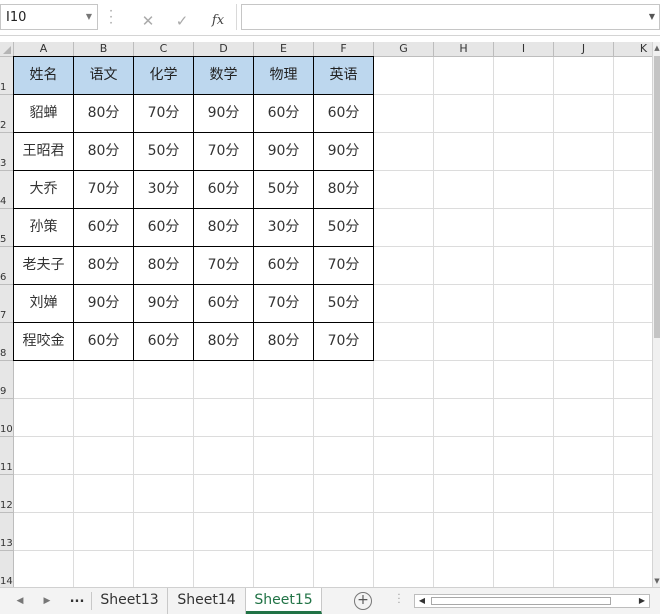  Describe the element at coordinates (7, 456) in the screenshot. I see `row-header-11: 11` at that location.